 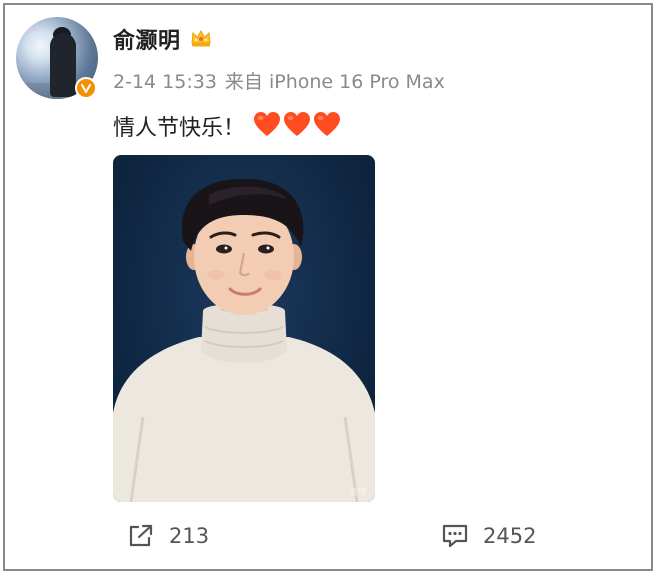 What do you see at coordinates (357, 493) in the screenshot?
I see `photo-watermark: 微博` at bounding box center [357, 493].